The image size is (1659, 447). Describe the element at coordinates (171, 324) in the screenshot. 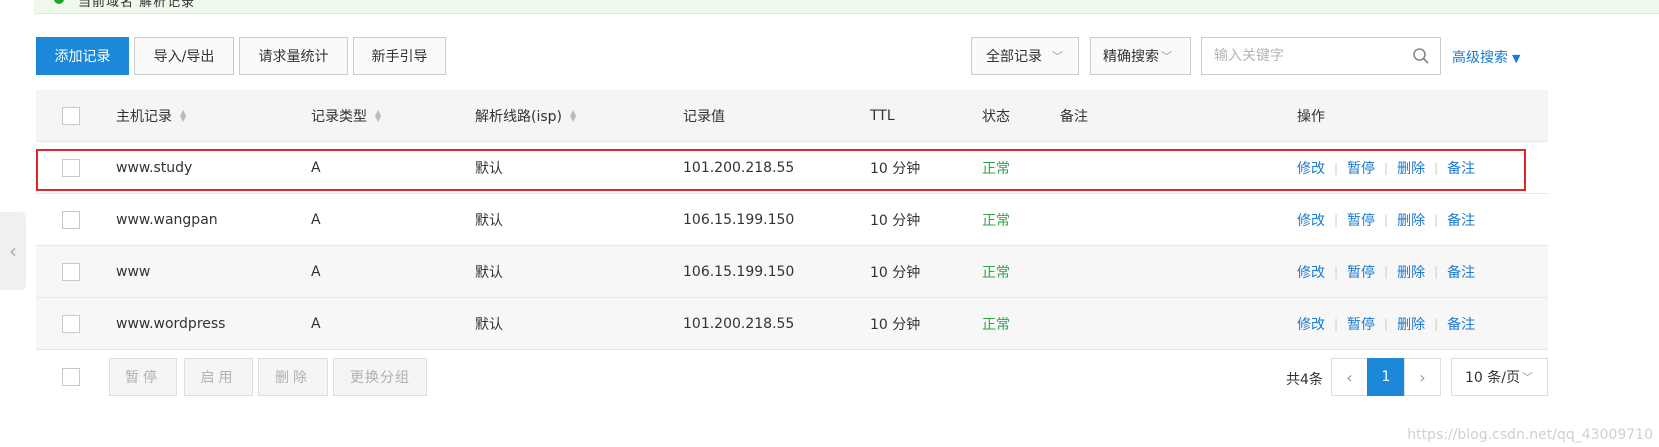

I see `host-cell: www.wordpress` at that location.